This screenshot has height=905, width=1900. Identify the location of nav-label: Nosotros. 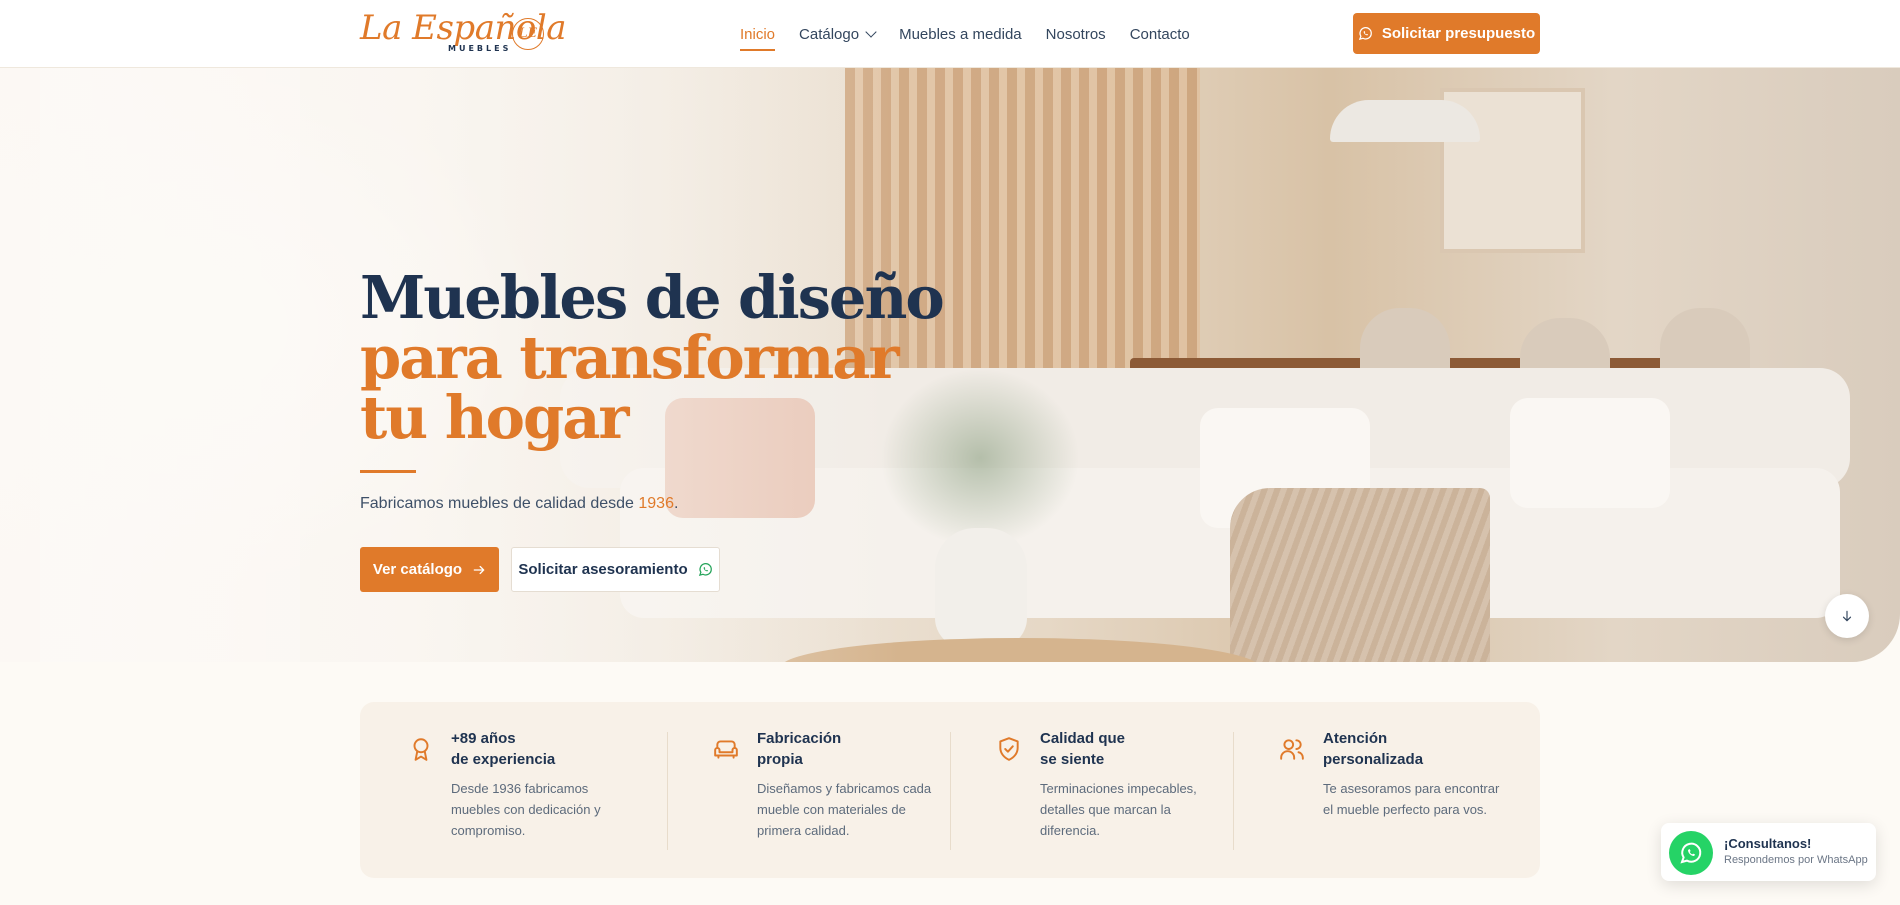
(1075, 34).